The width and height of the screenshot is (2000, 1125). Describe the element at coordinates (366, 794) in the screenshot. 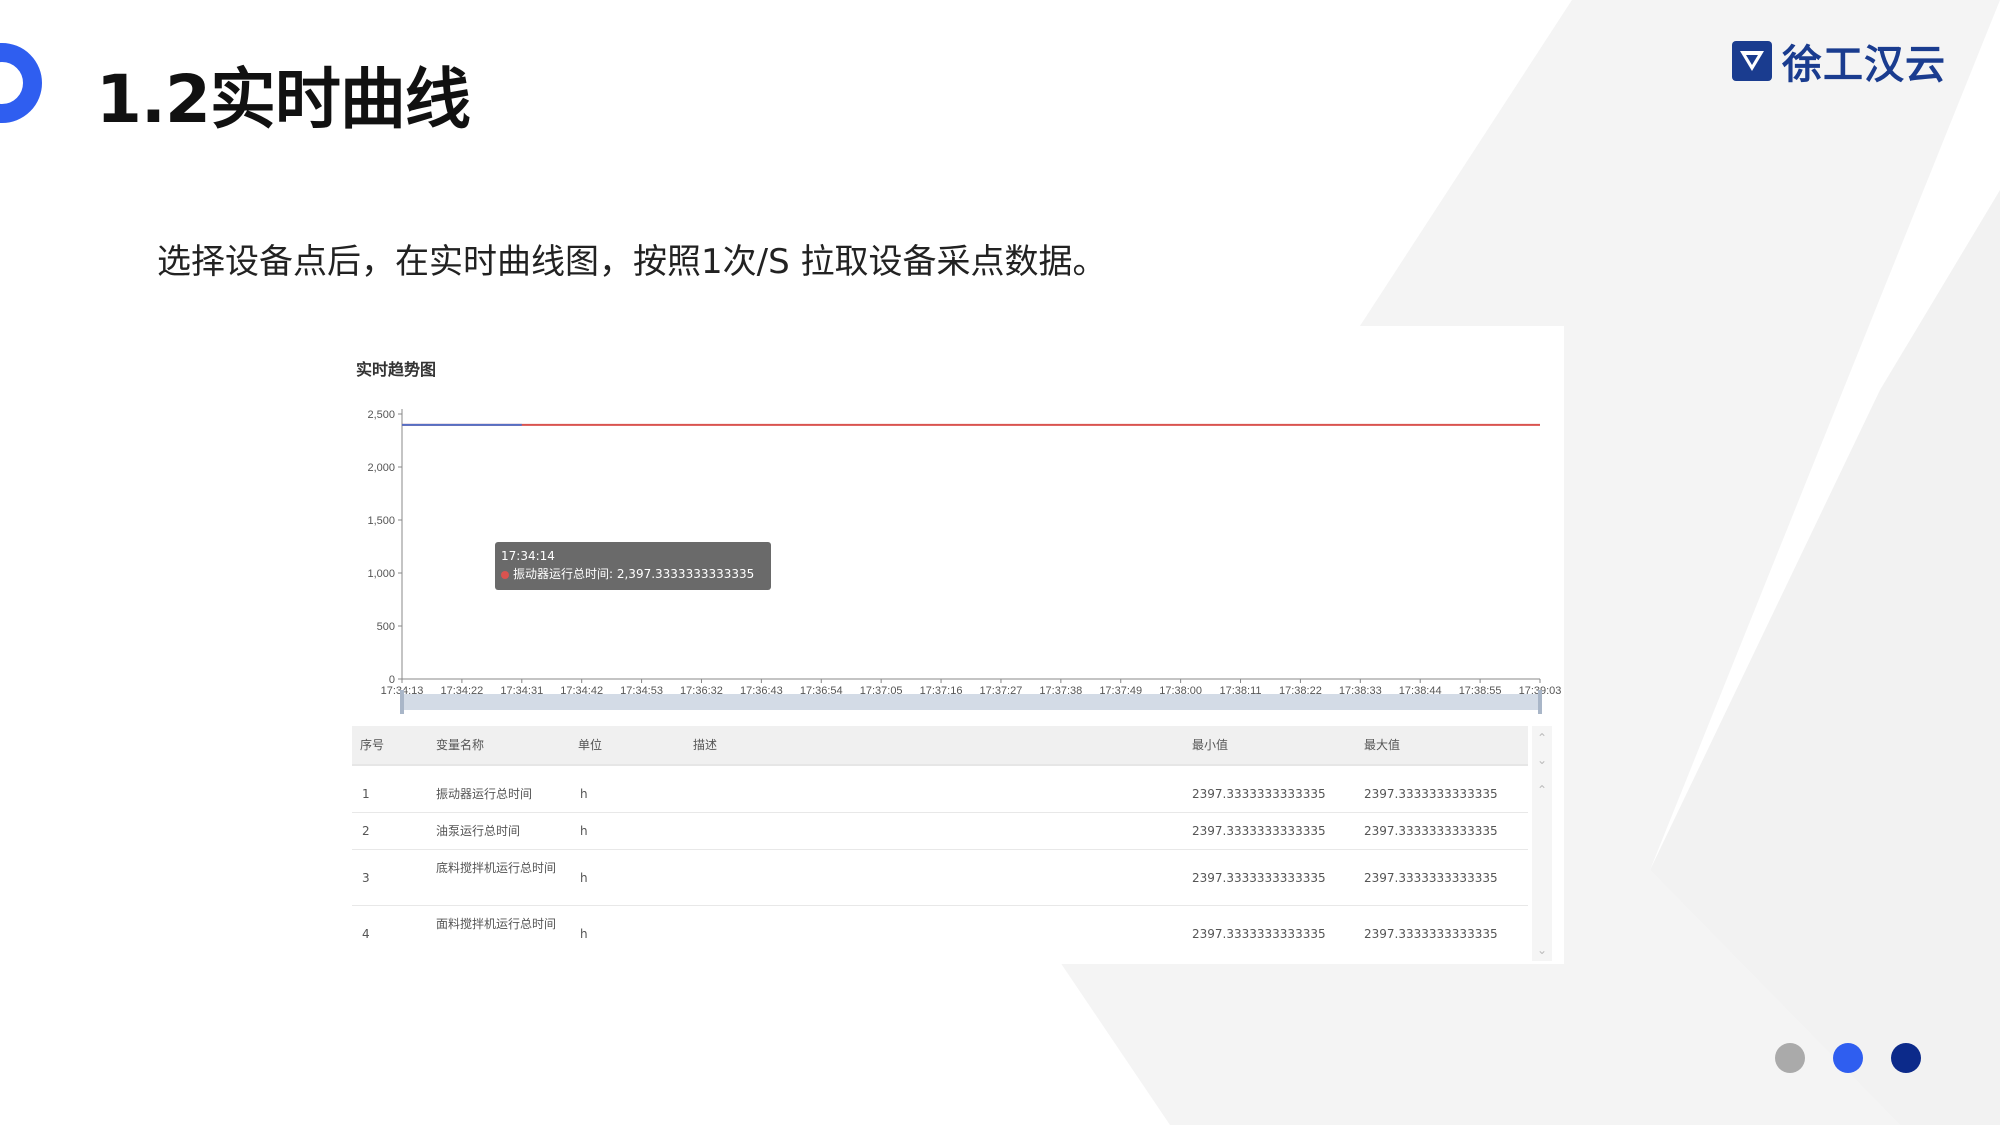

I see `row-index: 1` at that location.